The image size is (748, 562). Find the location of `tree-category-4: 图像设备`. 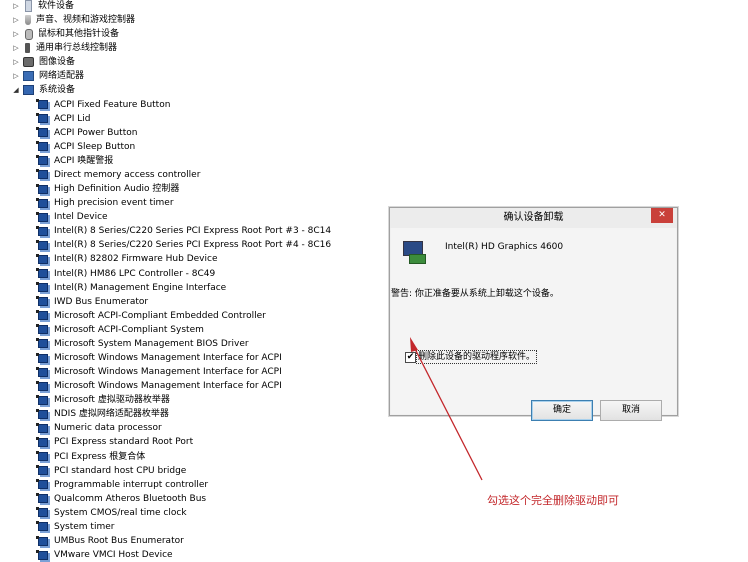

tree-category-4: 图像设备 is located at coordinates (43, 62).